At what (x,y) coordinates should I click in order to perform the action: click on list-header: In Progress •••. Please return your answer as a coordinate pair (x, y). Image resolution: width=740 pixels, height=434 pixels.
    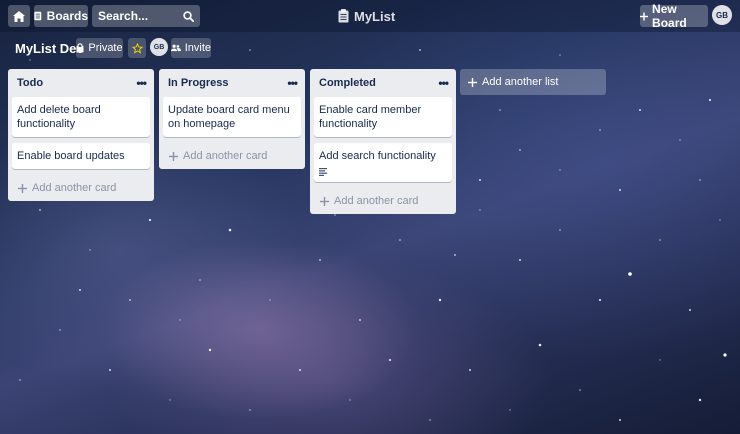
    Looking at the image, I should click on (232, 83).